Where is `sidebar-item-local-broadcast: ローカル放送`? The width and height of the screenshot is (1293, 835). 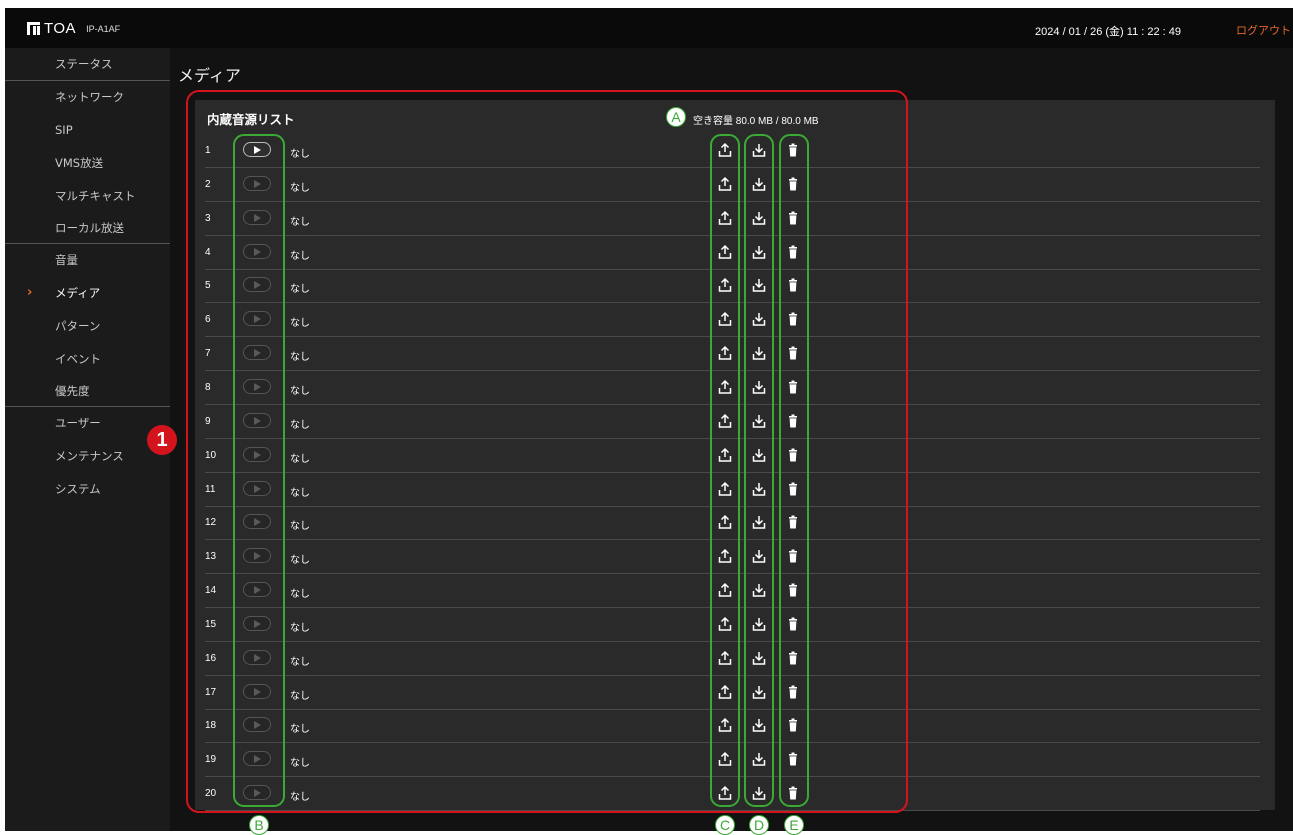
sidebar-item-local-broadcast: ローカル放送 is located at coordinates (87, 228).